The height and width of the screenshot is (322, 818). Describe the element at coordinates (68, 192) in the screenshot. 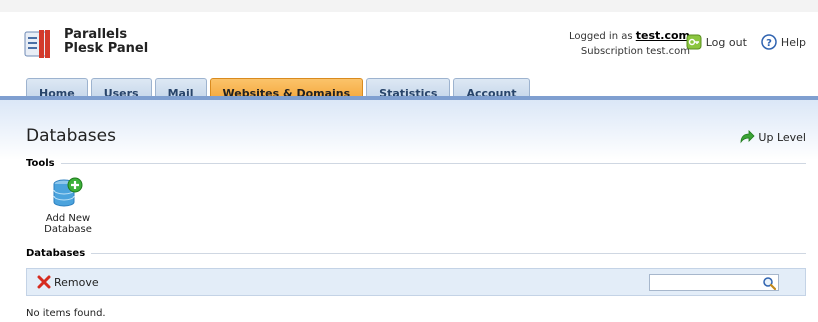

I see `database-add-icon` at that location.